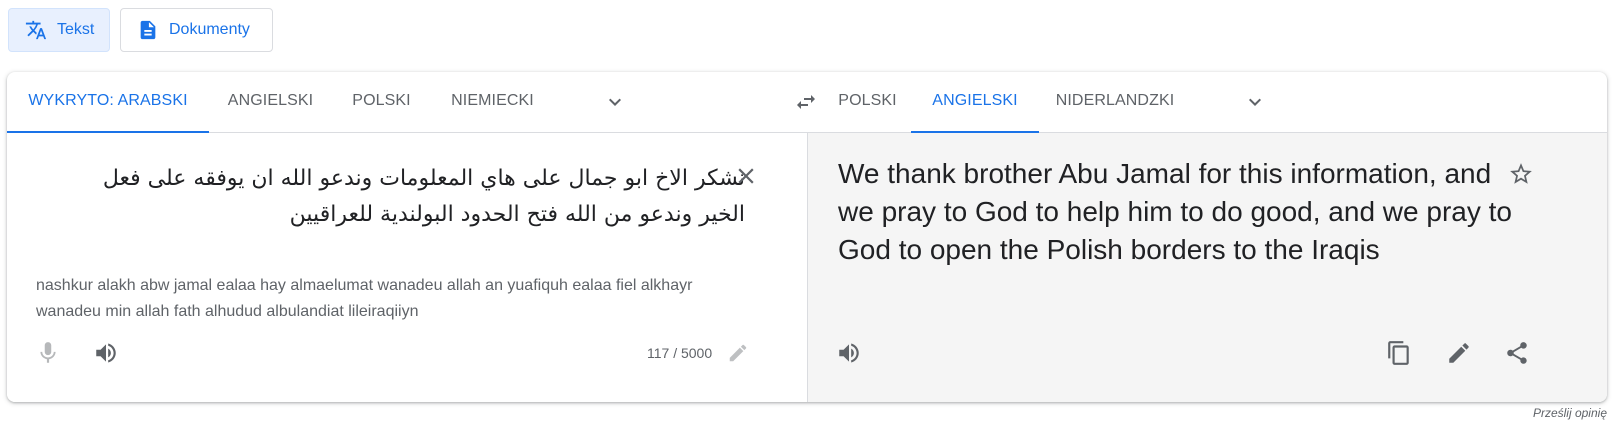 The image size is (1615, 435). Describe the element at coordinates (849, 353) in the screenshot. I see `target-speaker-icon` at that location.